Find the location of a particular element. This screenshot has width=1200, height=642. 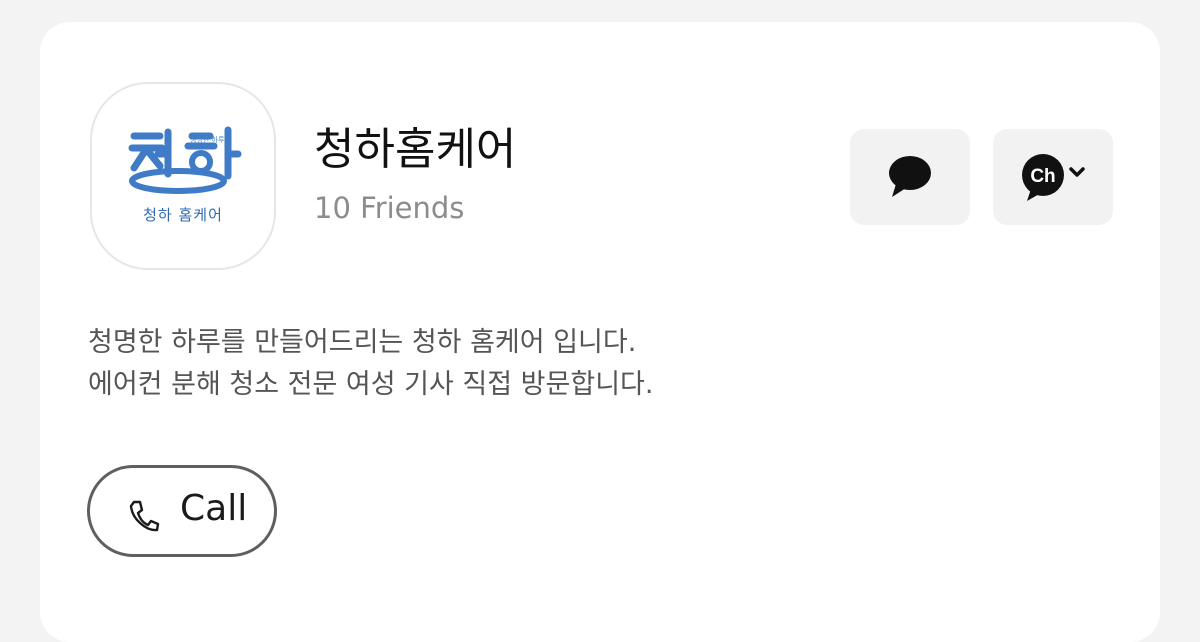

logo-mark is located at coordinates (185, 160).